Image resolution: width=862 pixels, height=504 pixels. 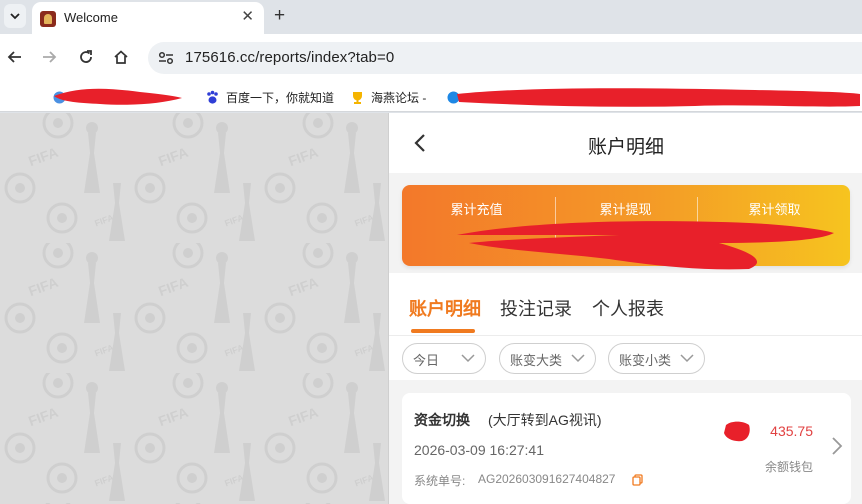 What do you see at coordinates (505, 58) in the screenshot?
I see `address-bar: 175616.cc/reports/index?tab=0` at bounding box center [505, 58].